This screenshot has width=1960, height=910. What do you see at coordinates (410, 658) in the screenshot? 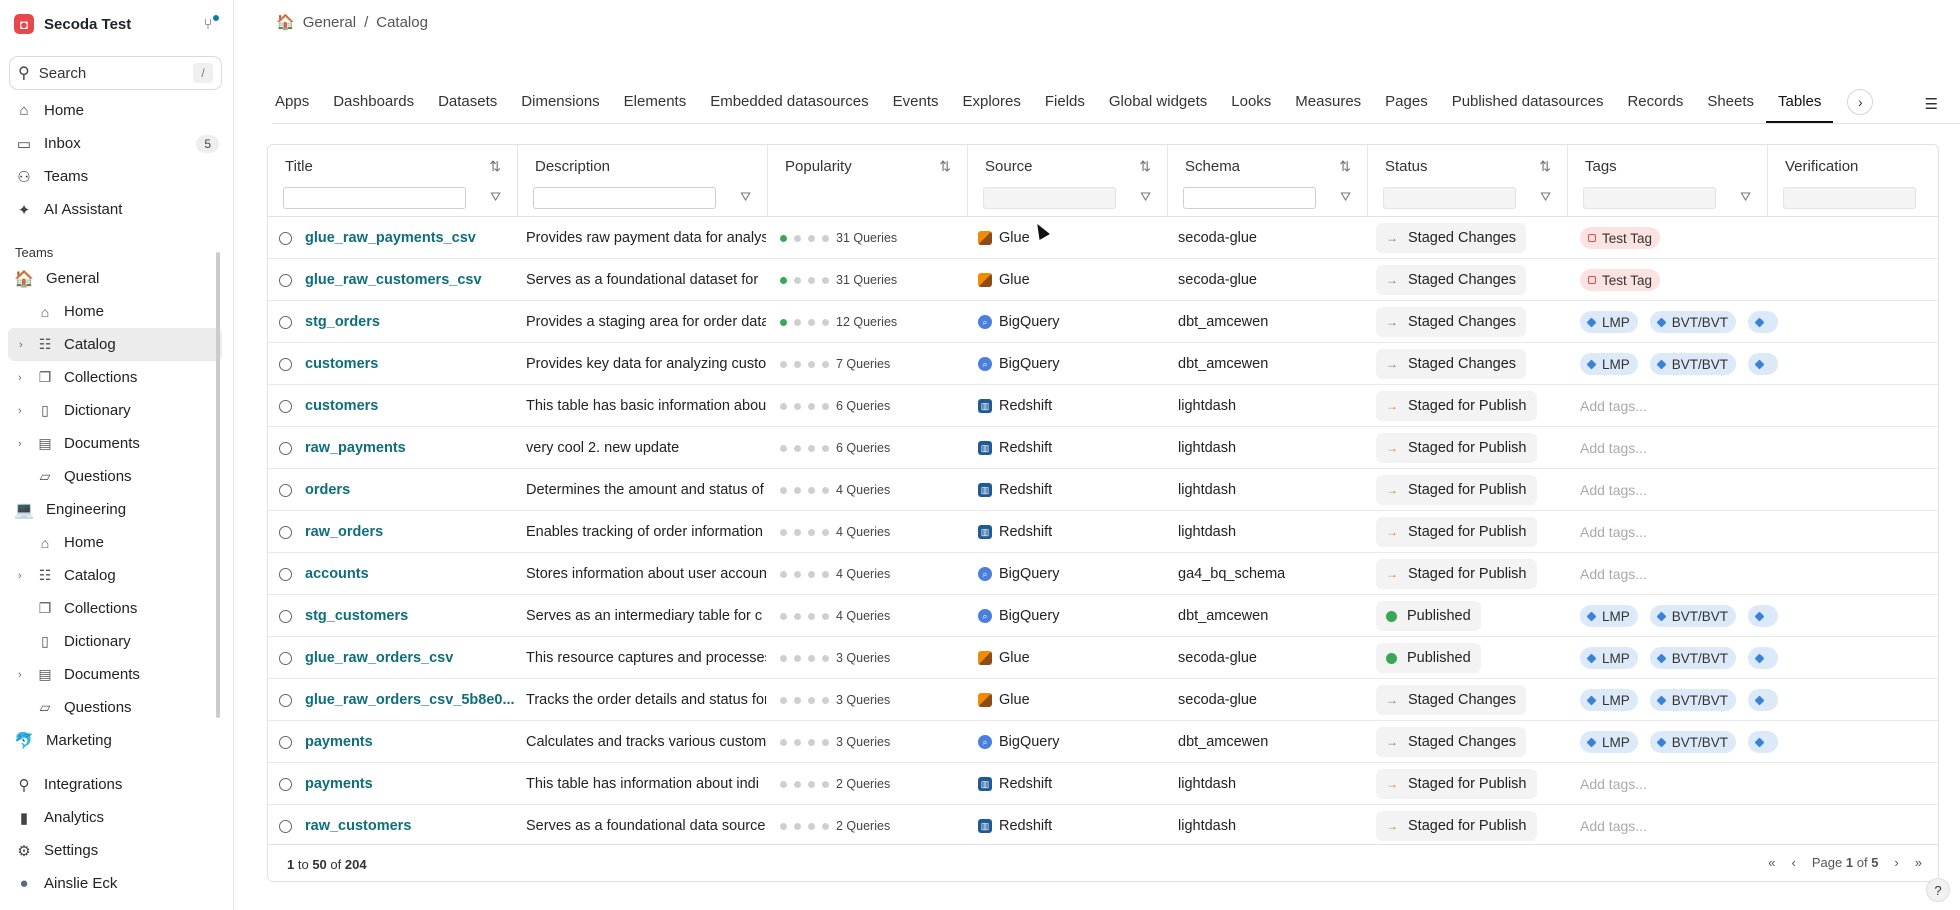
I see `row-title-link: glue_raw_orders_csv` at bounding box center [410, 658].